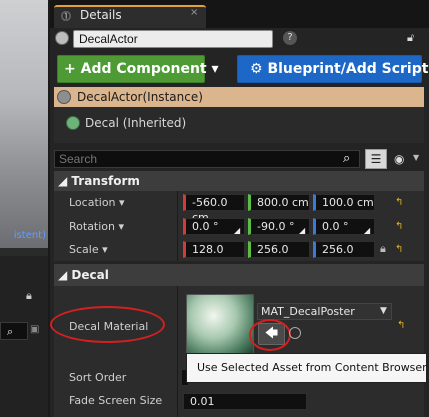 The width and height of the screenshot is (429, 417). What do you see at coordinates (344, 202) in the screenshot?
I see `location-z-field: 100.0 cm` at bounding box center [344, 202].